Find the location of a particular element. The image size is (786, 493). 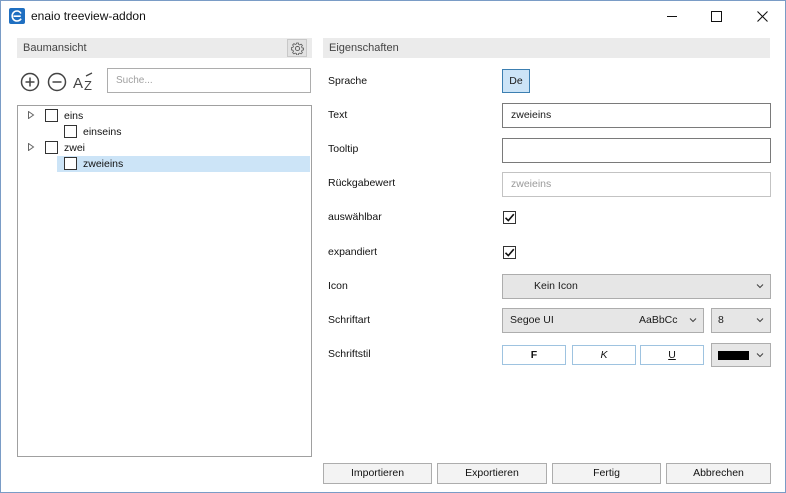

minimize-icon is located at coordinates (671, 16).